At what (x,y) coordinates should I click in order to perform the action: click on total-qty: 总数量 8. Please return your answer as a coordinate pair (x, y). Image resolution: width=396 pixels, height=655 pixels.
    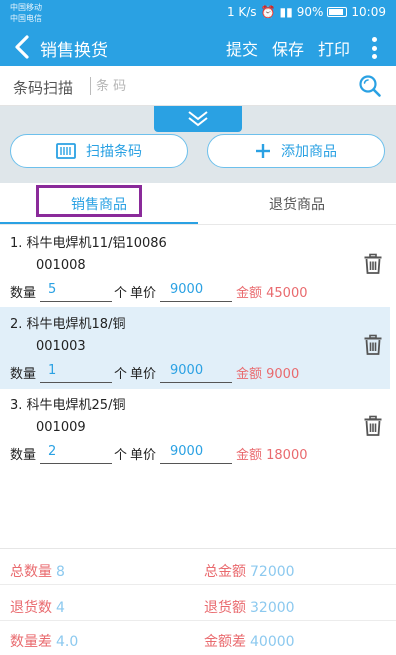
    Looking at the image, I should click on (37, 571).